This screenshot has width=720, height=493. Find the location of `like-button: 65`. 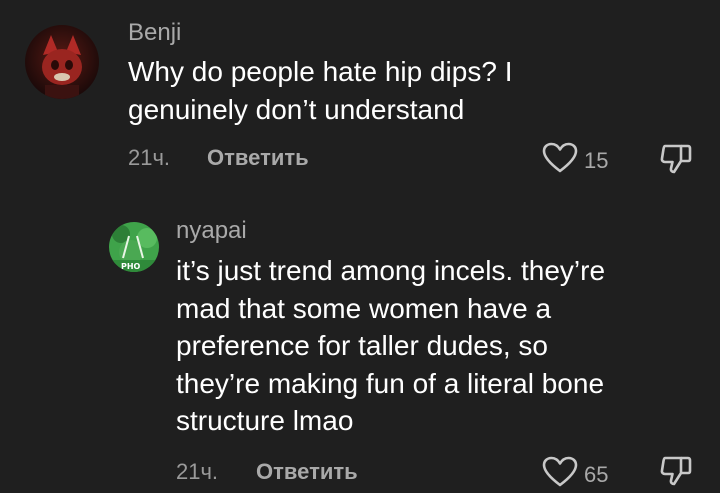

like-button: 65 is located at coordinates (575, 474).